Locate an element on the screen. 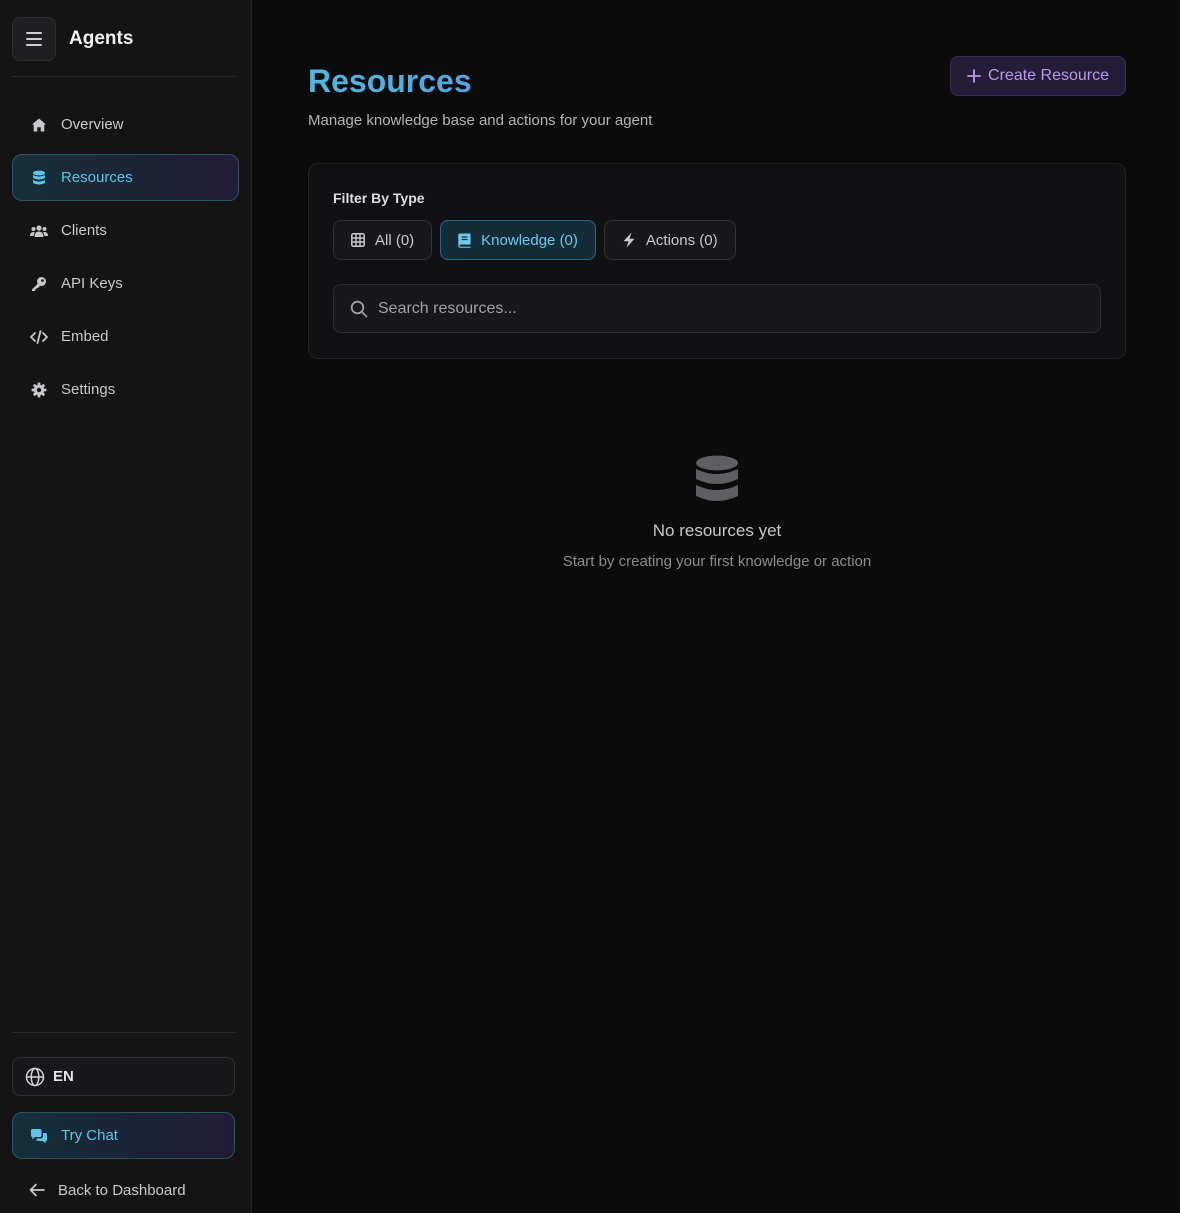 The image size is (1180, 1213). plus-icon is located at coordinates (974, 76).